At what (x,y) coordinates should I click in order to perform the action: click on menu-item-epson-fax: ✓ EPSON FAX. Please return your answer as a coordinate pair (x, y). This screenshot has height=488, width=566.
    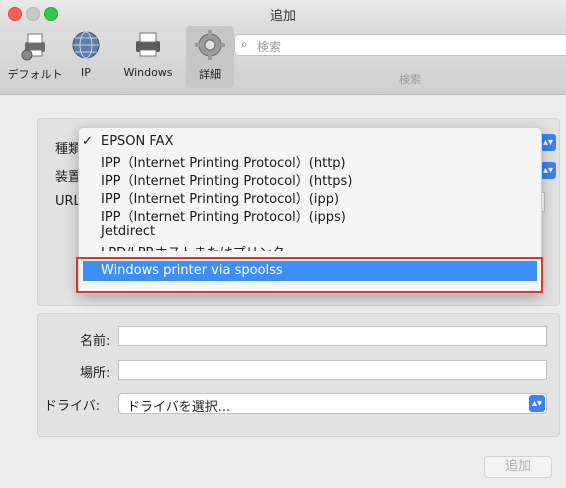
    Looking at the image, I should click on (310, 142).